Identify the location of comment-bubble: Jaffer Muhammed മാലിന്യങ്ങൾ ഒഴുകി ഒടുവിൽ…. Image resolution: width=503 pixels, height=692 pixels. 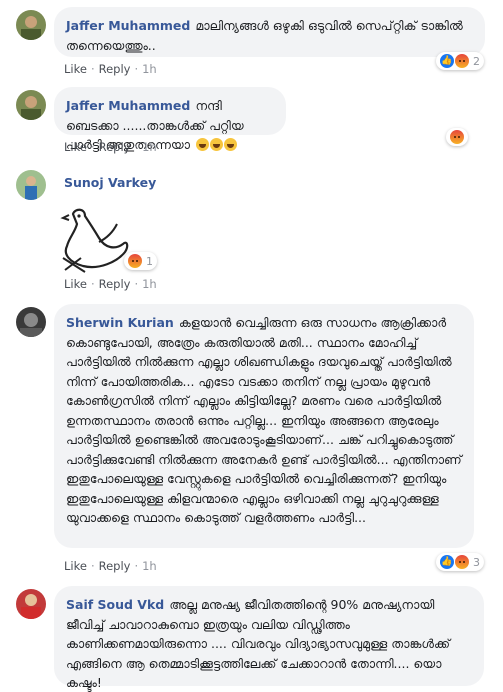
(269, 32).